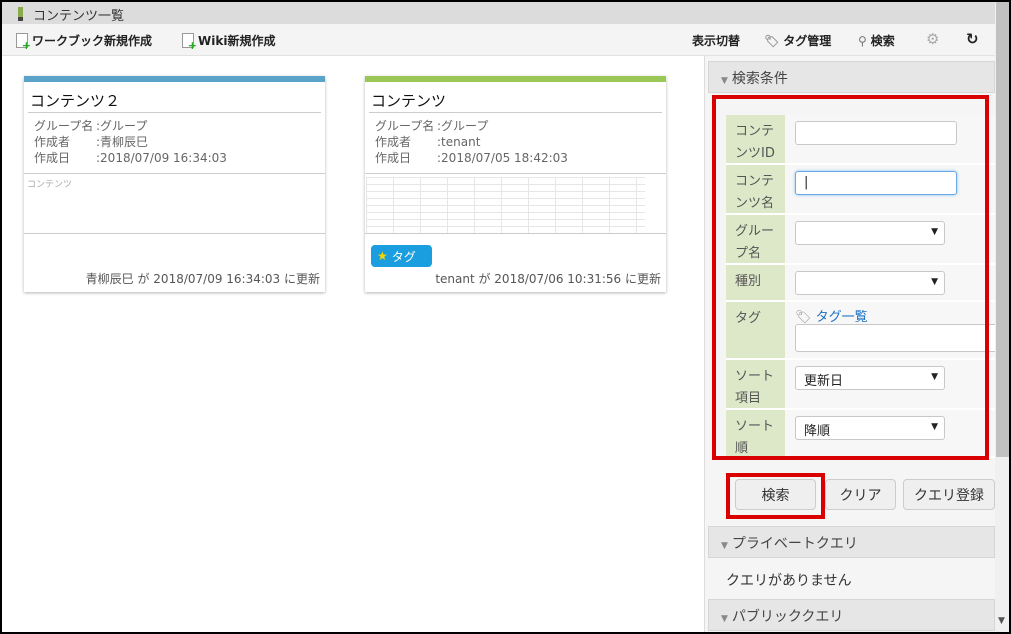 The height and width of the screenshot is (634, 1011). I want to click on new-wiki-label: Wiki新規作成, so click(237, 41).